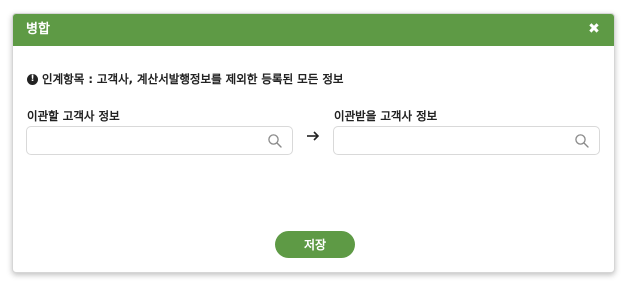  What do you see at coordinates (38, 29) in the screenshot?
I see `dialog-title: 병합` at bounding box center [38, 29].